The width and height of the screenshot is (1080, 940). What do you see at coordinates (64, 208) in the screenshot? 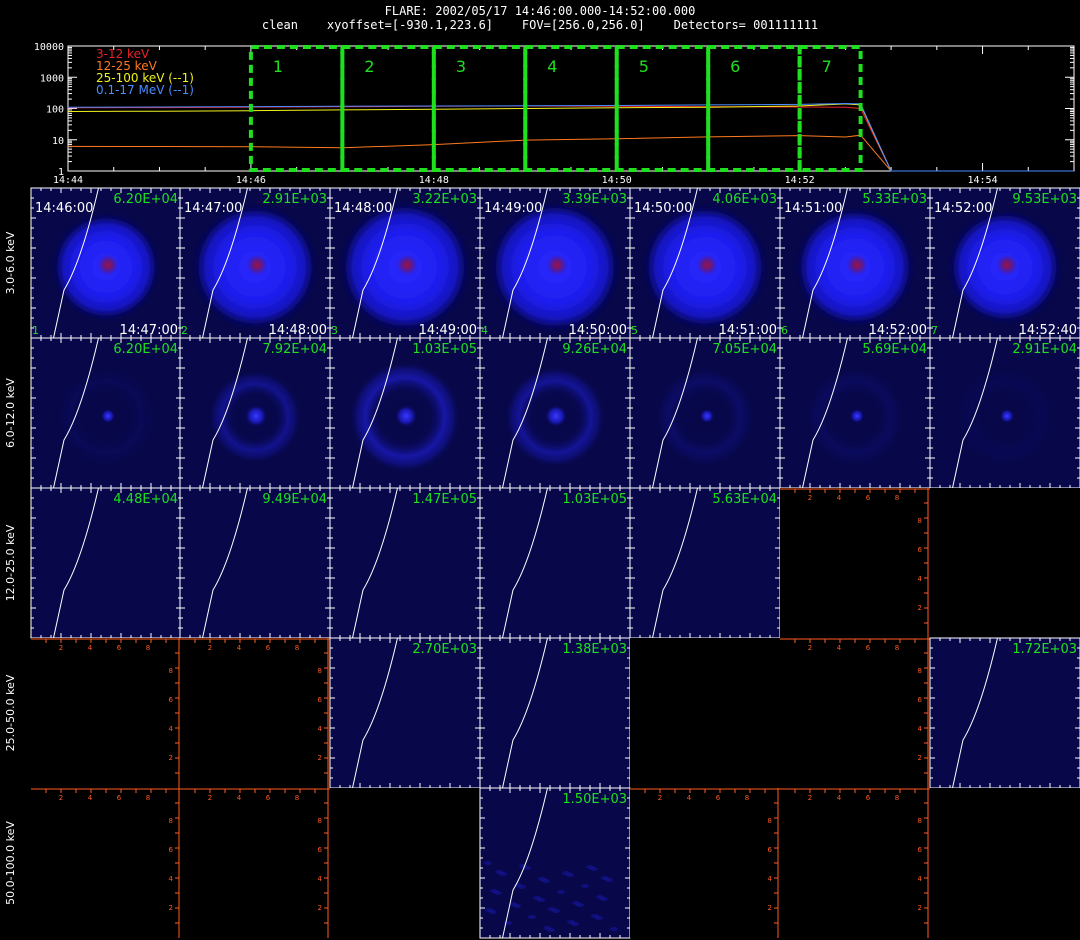
I see `panel-start-time: 14:46:00` at bounding box center [64, 208].